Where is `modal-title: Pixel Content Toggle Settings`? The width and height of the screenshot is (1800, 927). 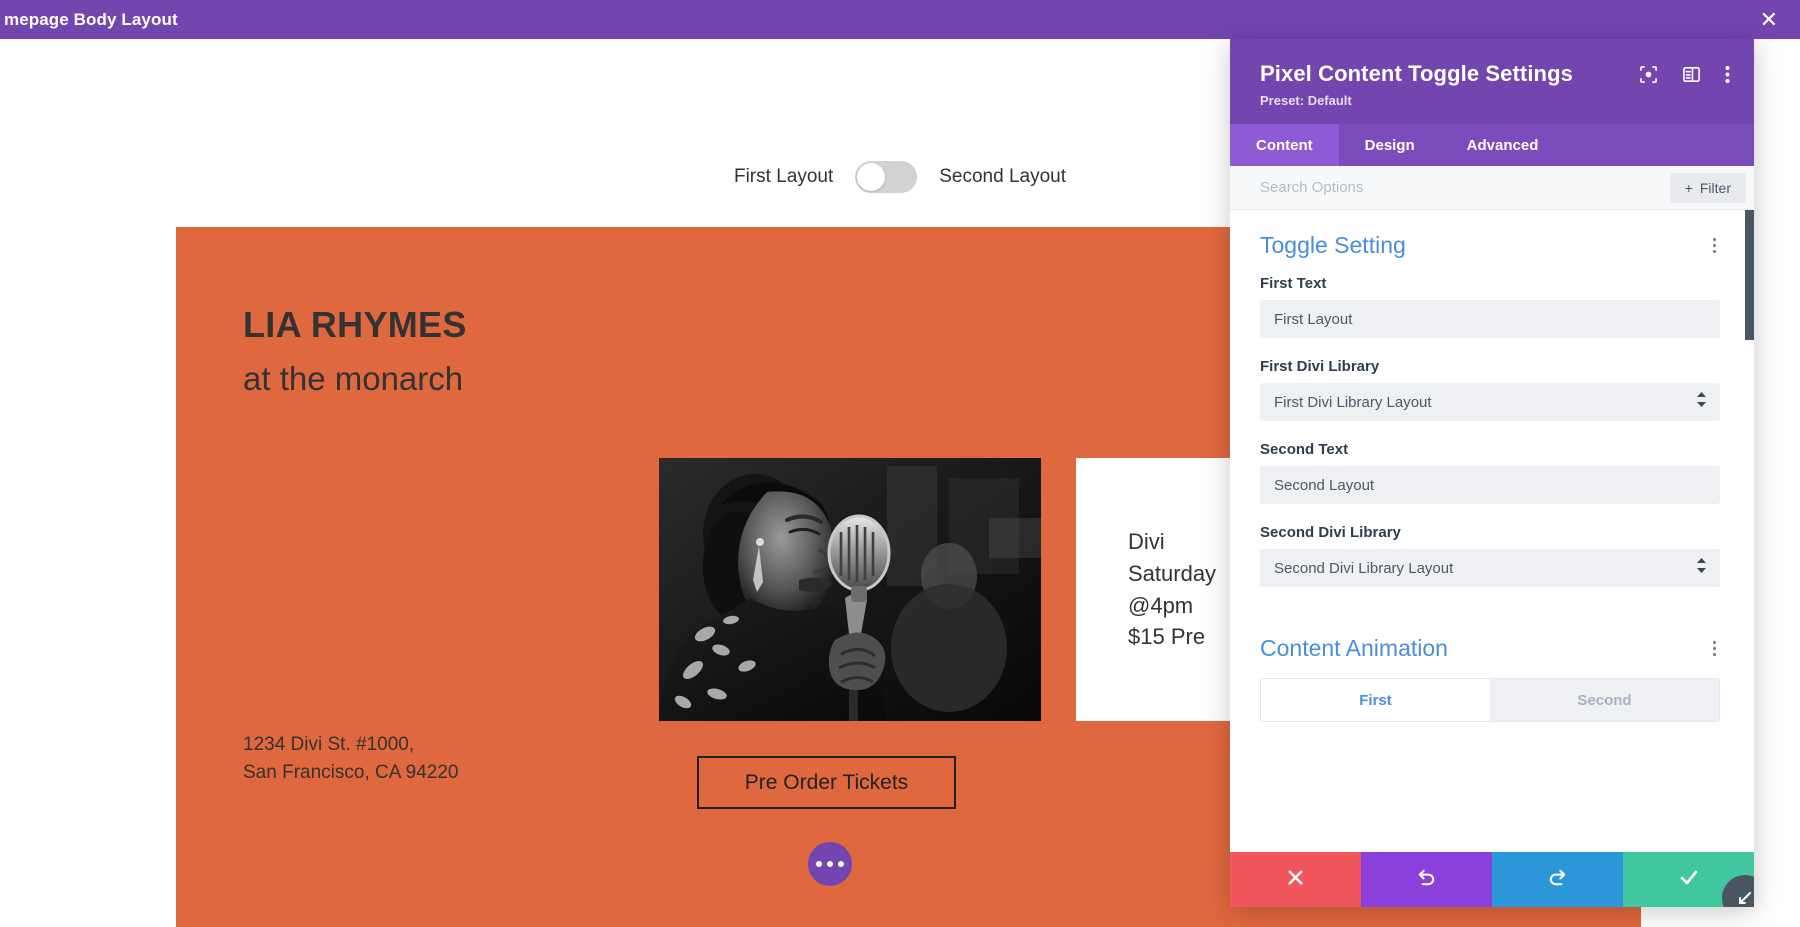 modal-title: Pixel Content Toggle Settings is located at coordinates (1416, 73).